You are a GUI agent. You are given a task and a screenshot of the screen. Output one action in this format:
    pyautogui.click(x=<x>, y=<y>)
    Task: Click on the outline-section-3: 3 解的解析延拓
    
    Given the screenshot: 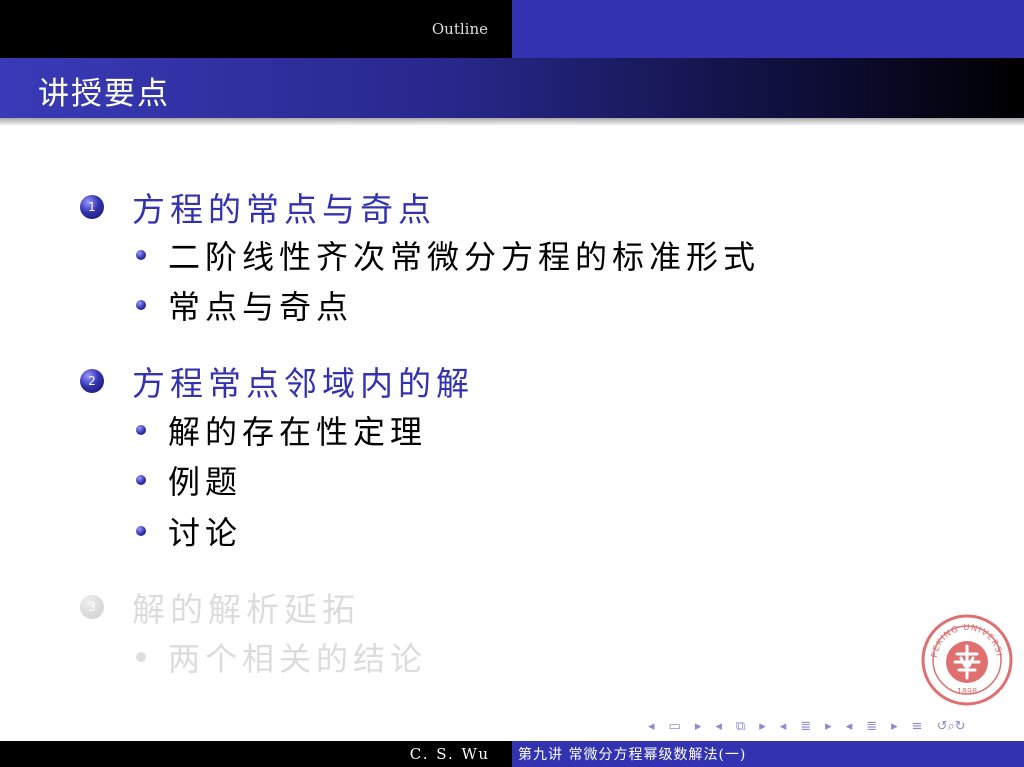 What is the action you would take?
    pyautogui.click(x=220, y=607)
    